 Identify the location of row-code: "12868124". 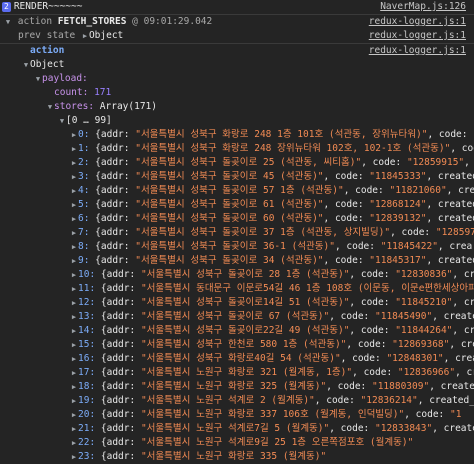
(398, 204).